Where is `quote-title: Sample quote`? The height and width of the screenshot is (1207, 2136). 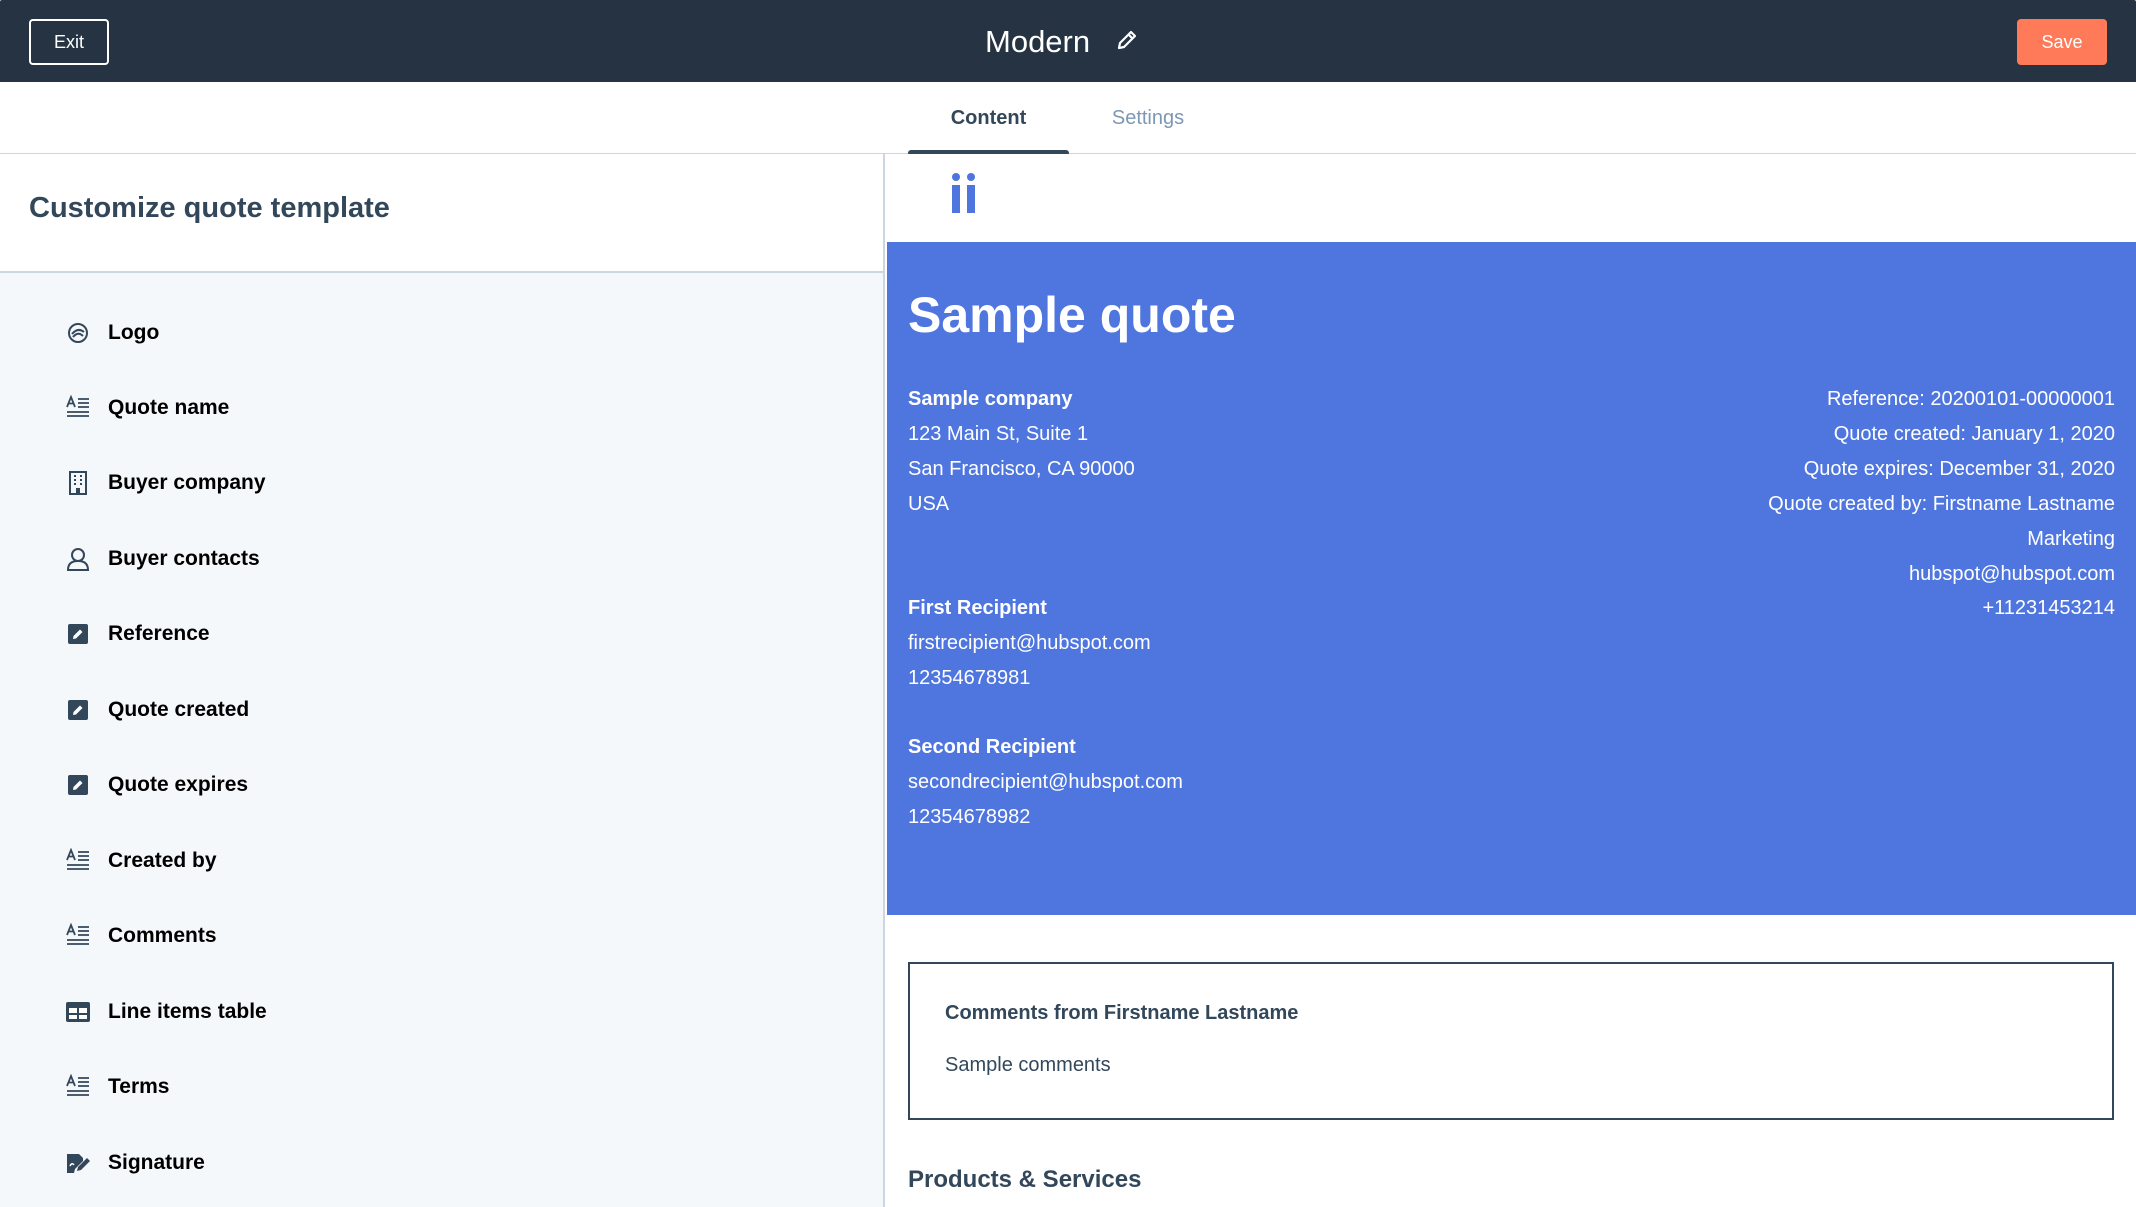 quote-title: Sample quote is located at coordinates (1072, 315).